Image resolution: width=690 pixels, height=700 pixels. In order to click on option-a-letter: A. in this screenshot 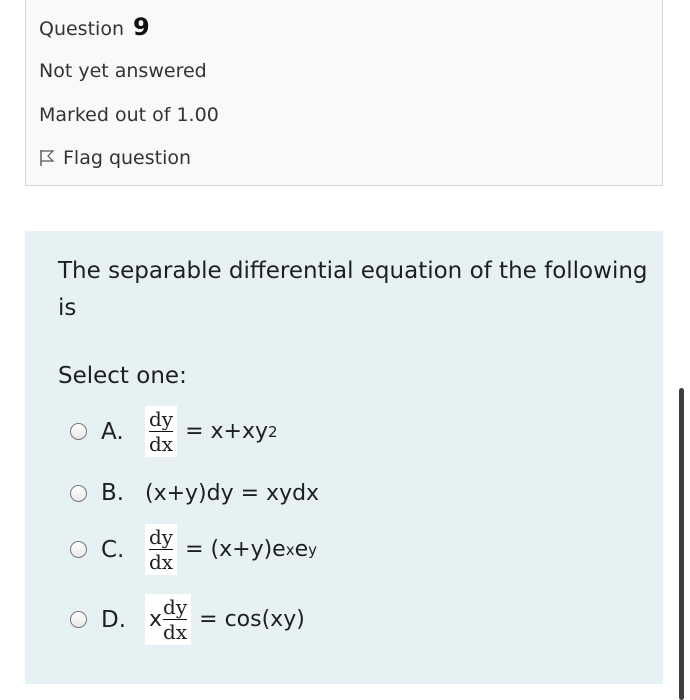, I will do `click(112, 431)`.